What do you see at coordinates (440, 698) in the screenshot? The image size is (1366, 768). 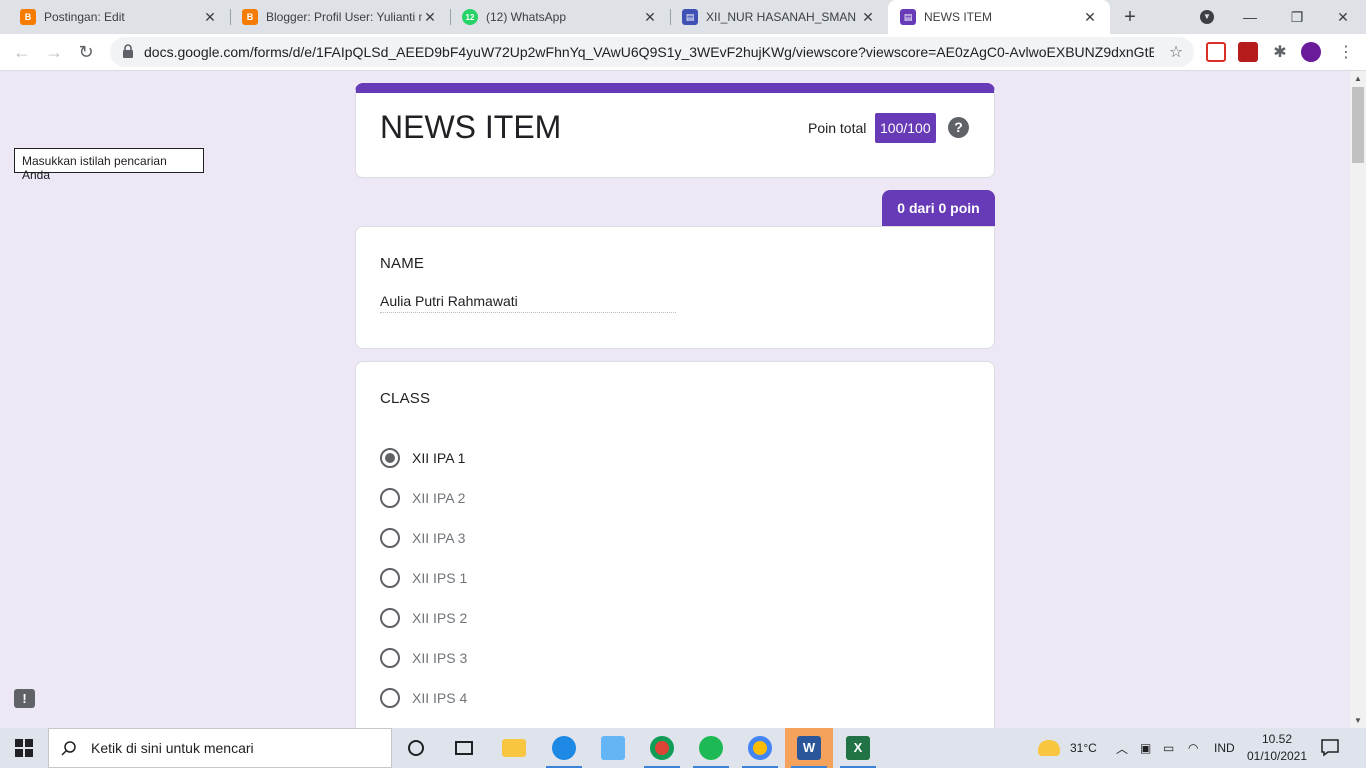 I see `option-label: XII IPS 4` at bounding box center [440, 698].